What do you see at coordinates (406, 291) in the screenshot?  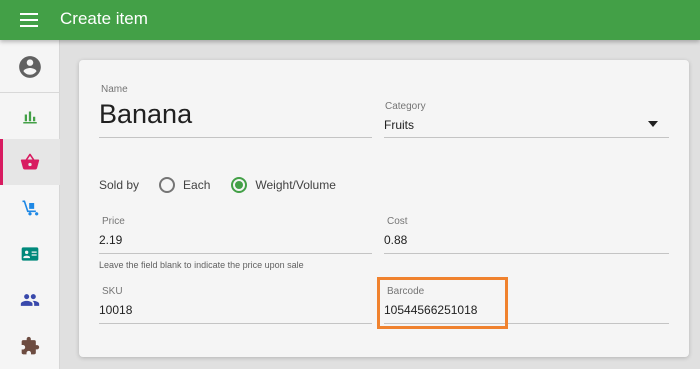 I see `barcode-label: Barcode` at bounding box center [406, 291].